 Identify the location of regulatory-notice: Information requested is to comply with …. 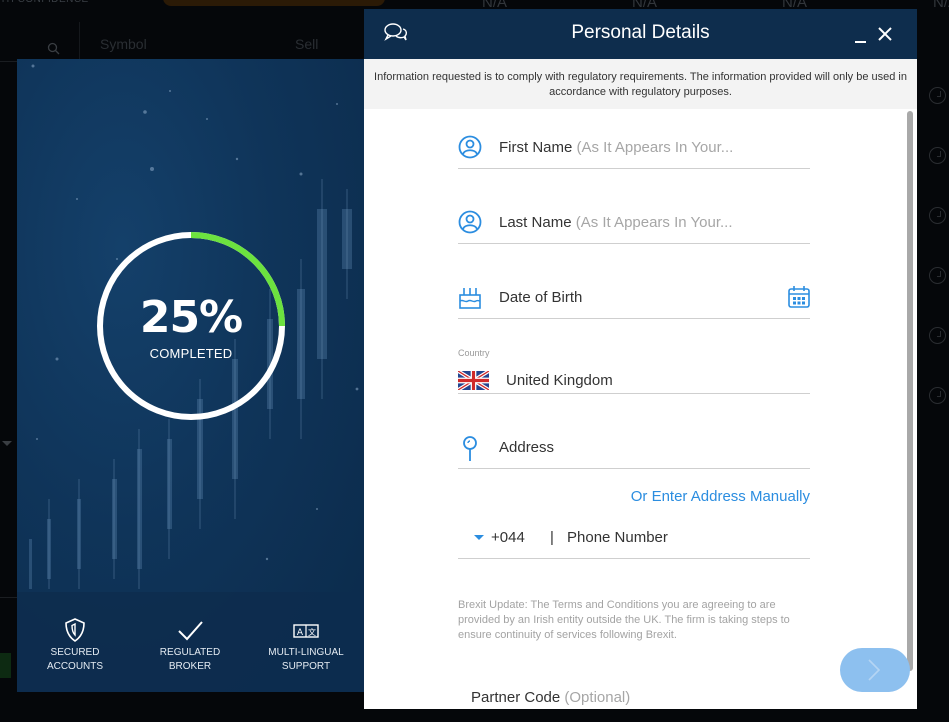
(640, 84).